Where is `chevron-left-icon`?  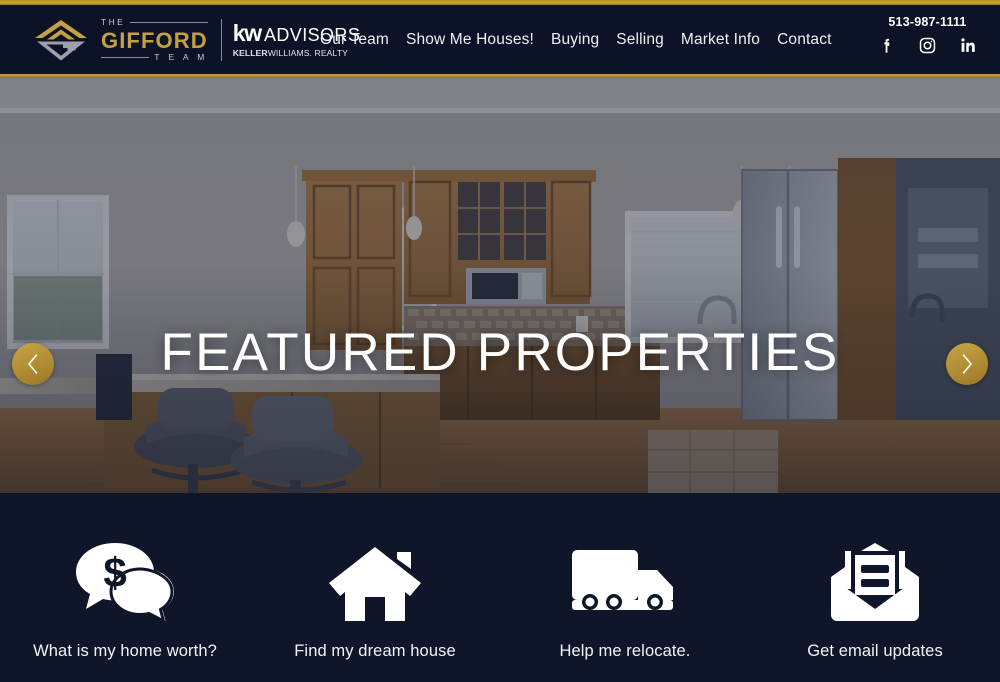 chevron-left-icon is located at coordinates (33, 364).